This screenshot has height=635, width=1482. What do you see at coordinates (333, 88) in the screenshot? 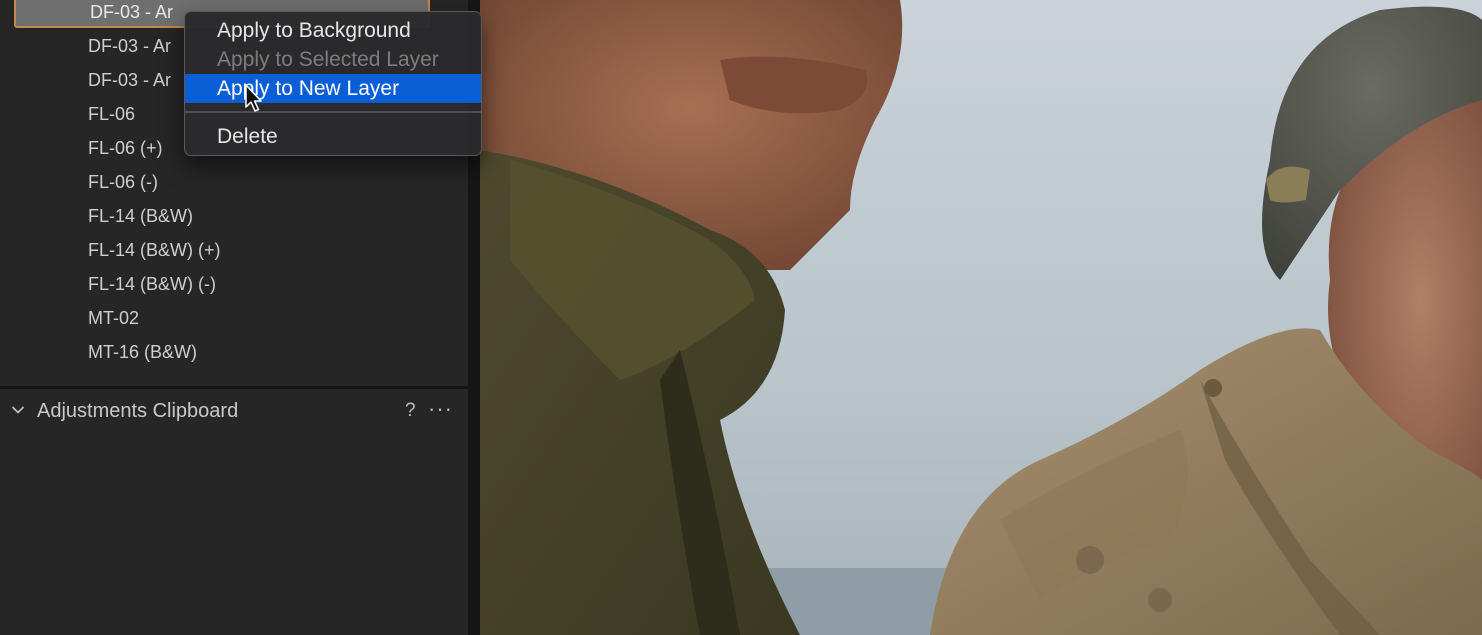
I see `menu-item-apply-to-new-layer: Apply to New Layer` at bounding box center [333, 88].